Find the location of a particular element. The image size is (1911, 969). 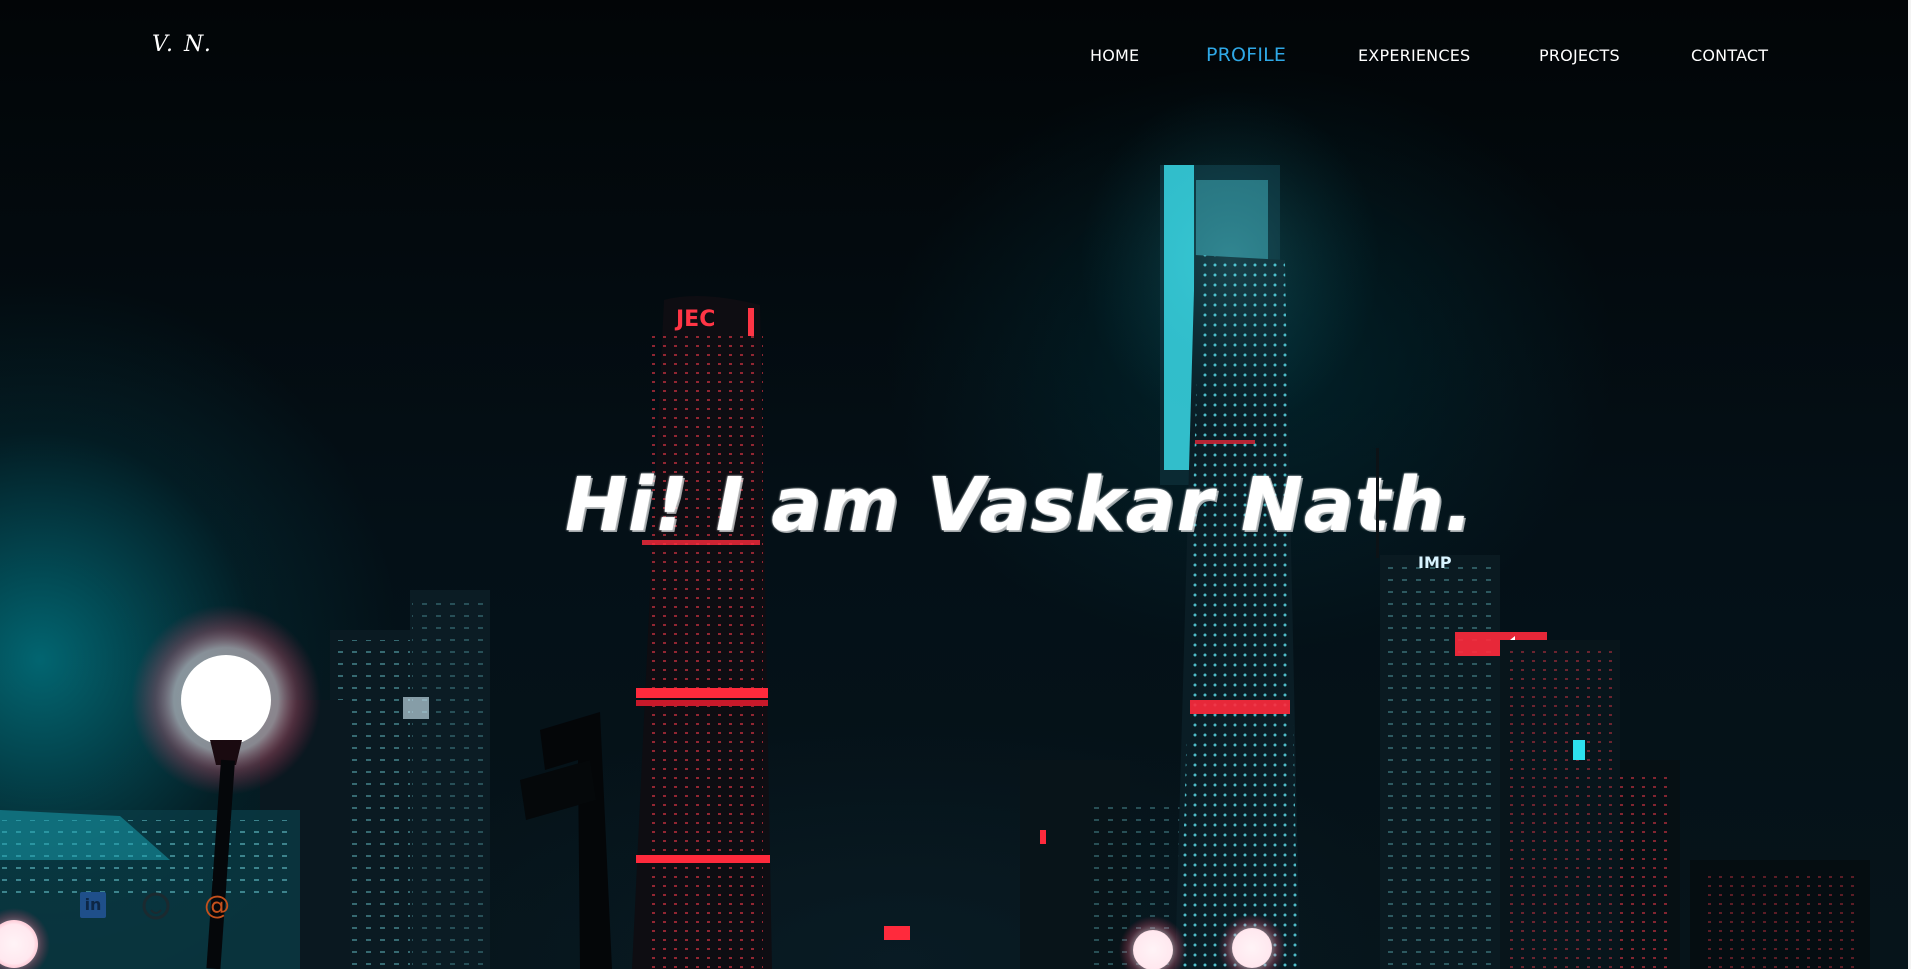

email-icon: @ is located at coordinates (217, 906).